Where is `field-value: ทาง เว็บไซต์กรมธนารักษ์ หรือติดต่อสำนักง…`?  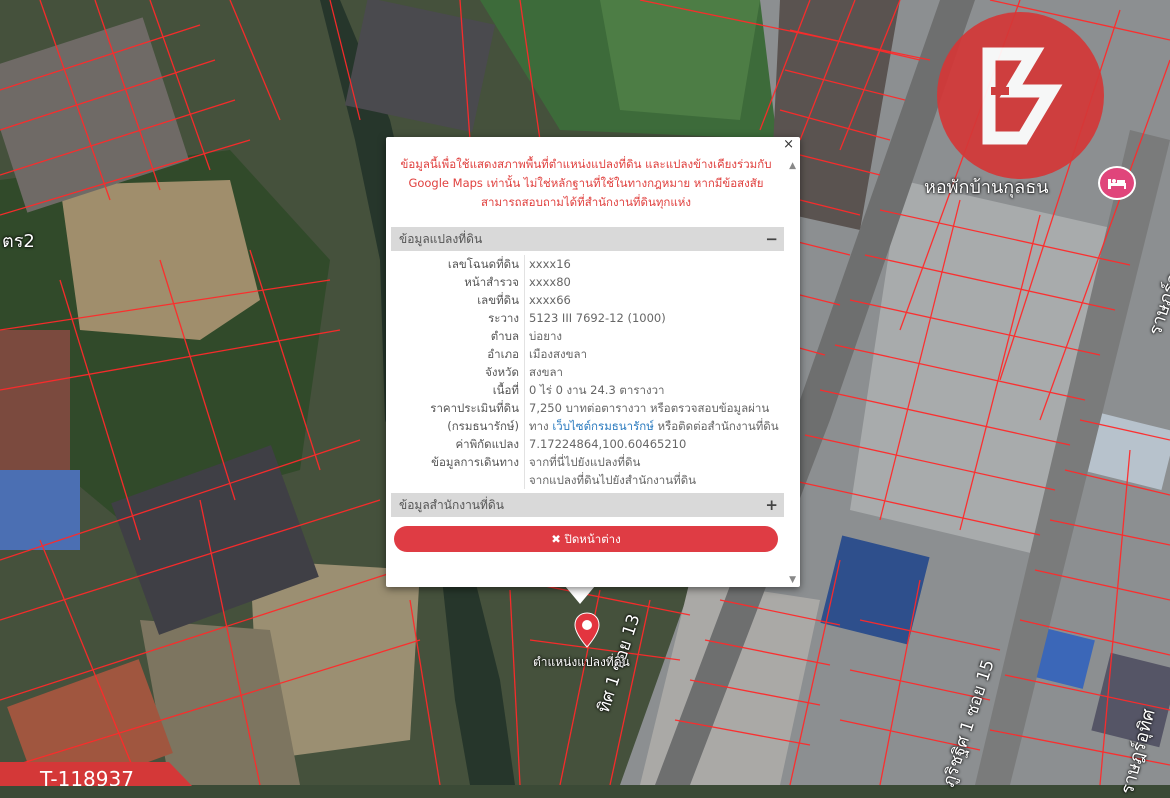 field-value: ทาง เว็บไซต์กรมธนารักษ์ หรือติดต่อสำนักง… is located at coordinates (654, 426).